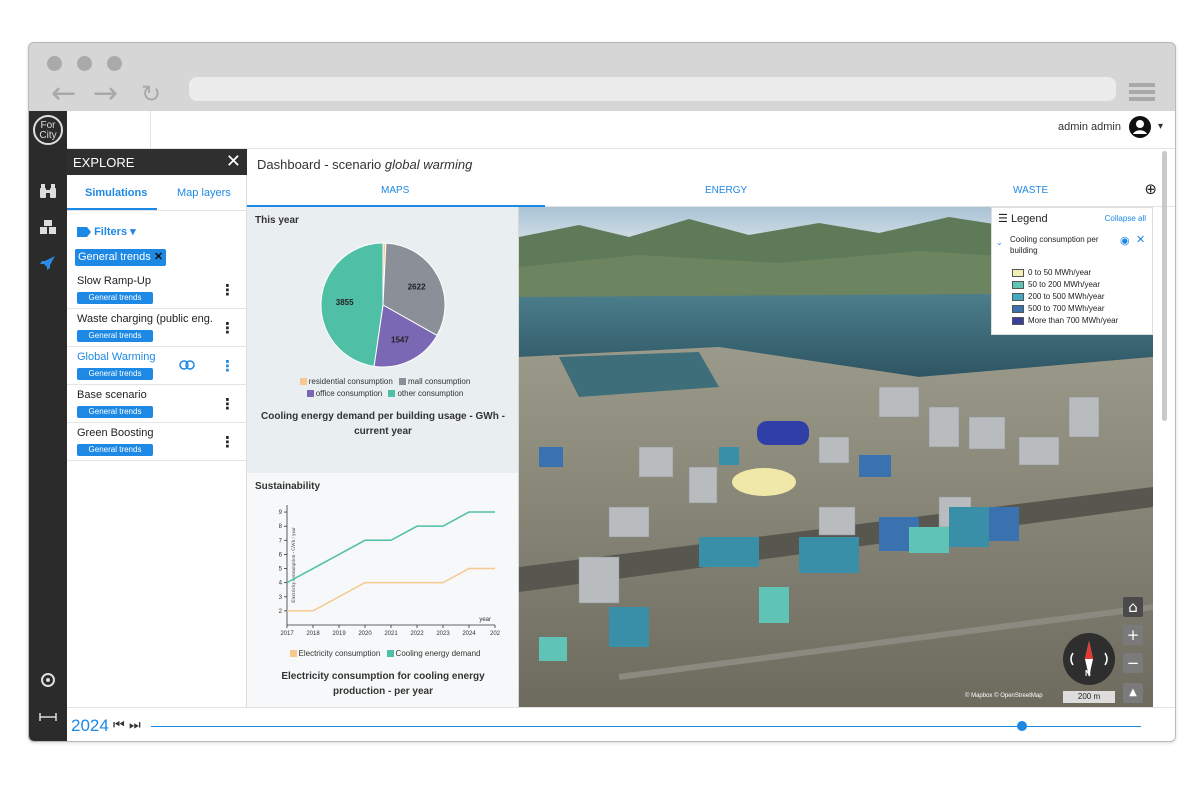 This screenshot has height=800, width=1200. What do you see at coordinates (48, 229) in the screenshot?
I see `cubes-icon` at bounding box center [48, 229].